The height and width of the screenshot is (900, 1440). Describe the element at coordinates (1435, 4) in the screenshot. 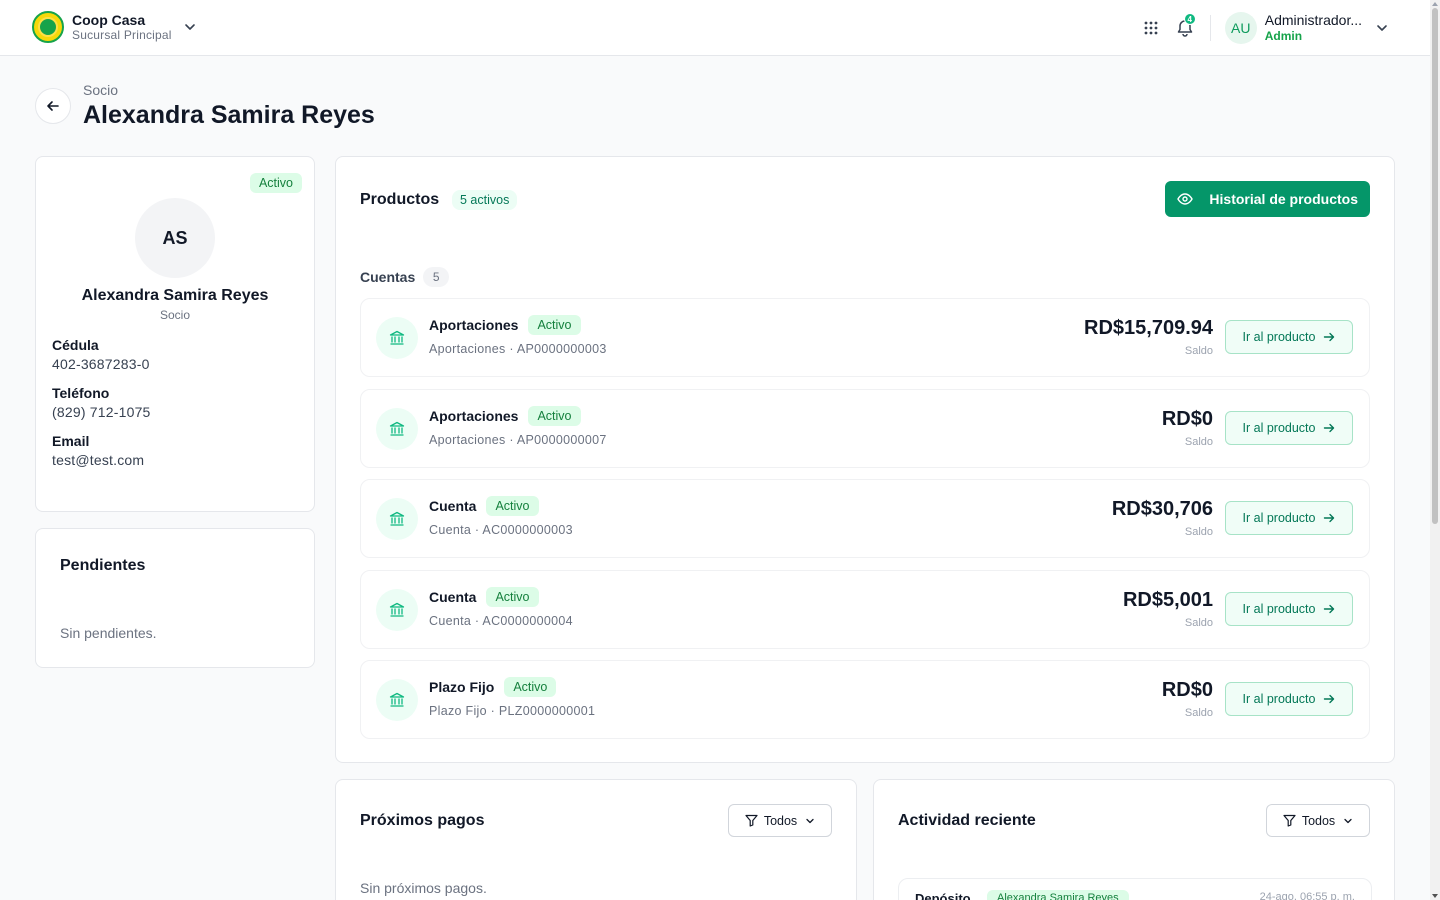

I see `scroll-up-icon` at that location.